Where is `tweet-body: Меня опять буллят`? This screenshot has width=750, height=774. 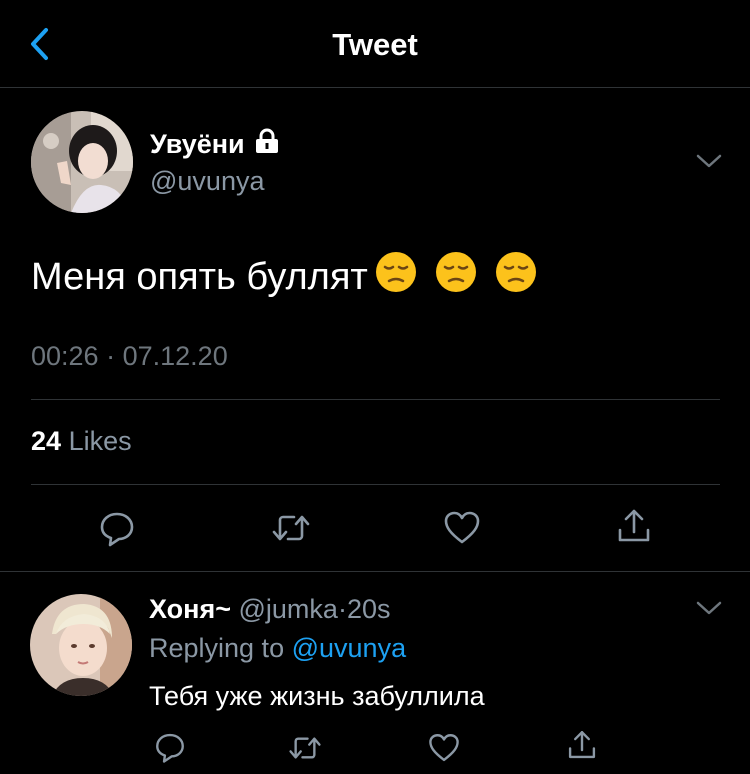
tweet-body: Меня опять буллят is located at coordinates (199, 276).